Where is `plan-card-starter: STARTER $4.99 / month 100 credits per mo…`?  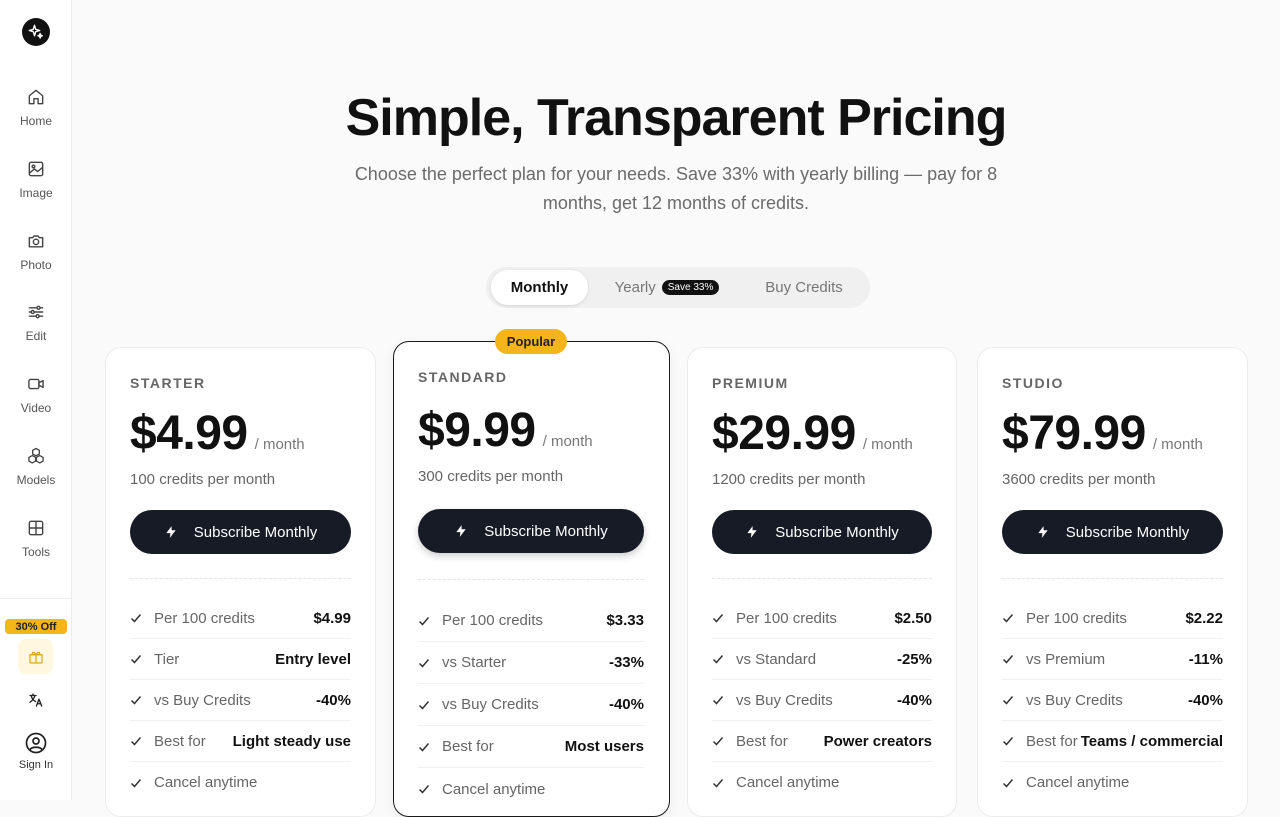
plan-card-starter: STARTER $4.99 / month 100 credits per mo… is located at coordinates (240, 582).